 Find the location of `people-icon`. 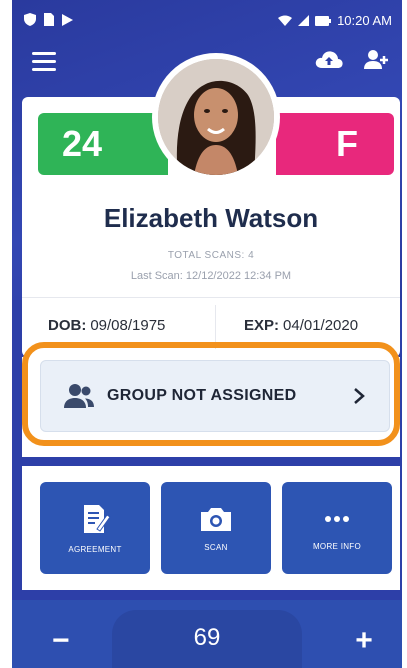

people-icon is located at coordinates (79, 396).